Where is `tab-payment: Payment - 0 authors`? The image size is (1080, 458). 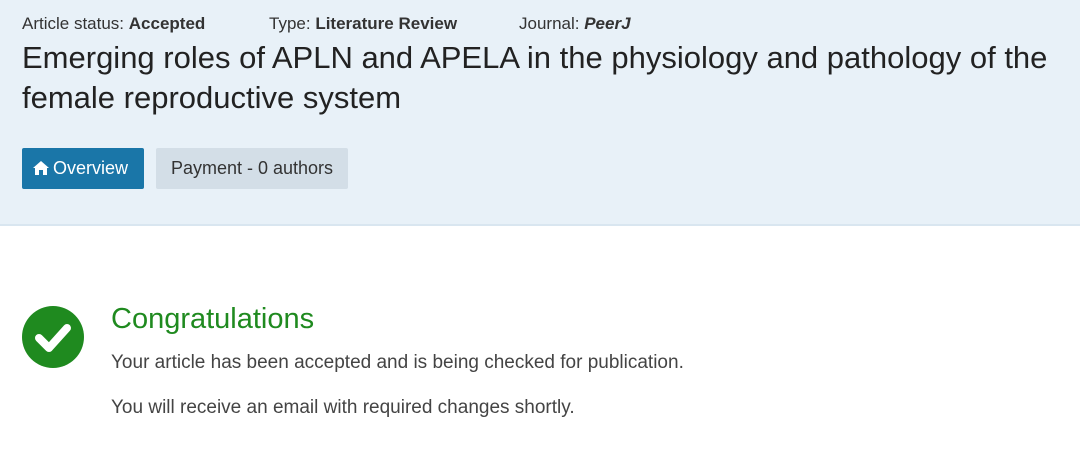 tab-payment: Payment - 0 authors is located at coordinates (252, 168).